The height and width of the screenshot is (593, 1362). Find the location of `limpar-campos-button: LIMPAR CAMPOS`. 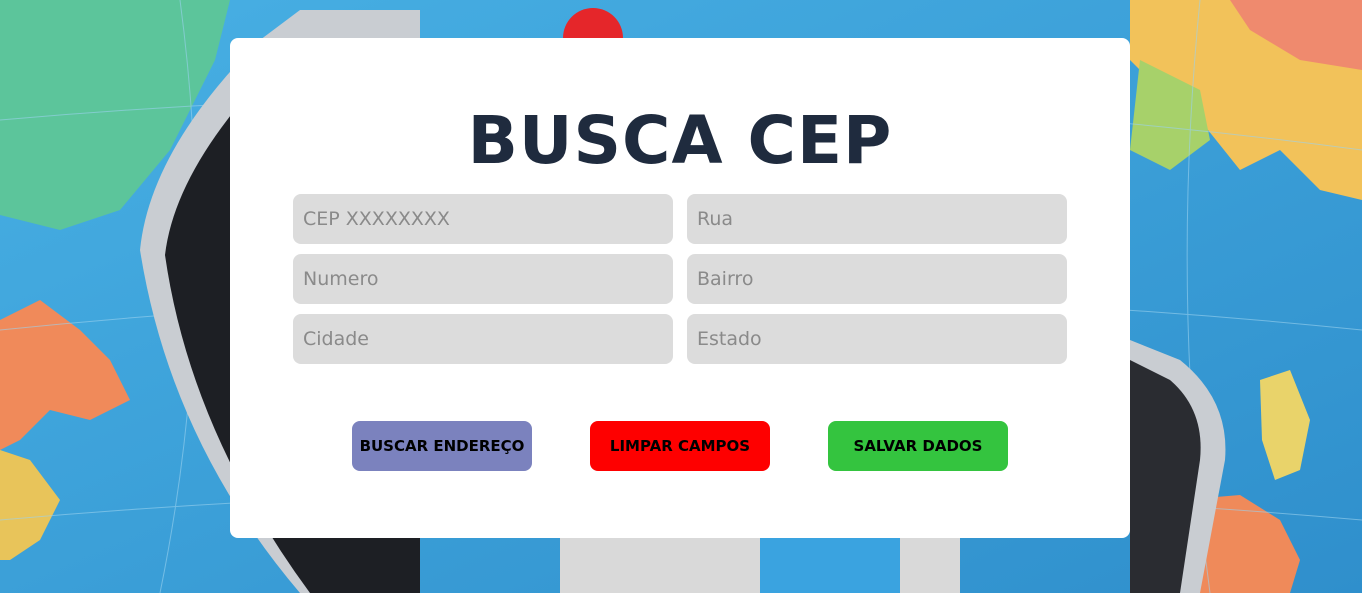

limpar-campos-button: LIMPAR CAMPOS is located at coordinates (680, 446).